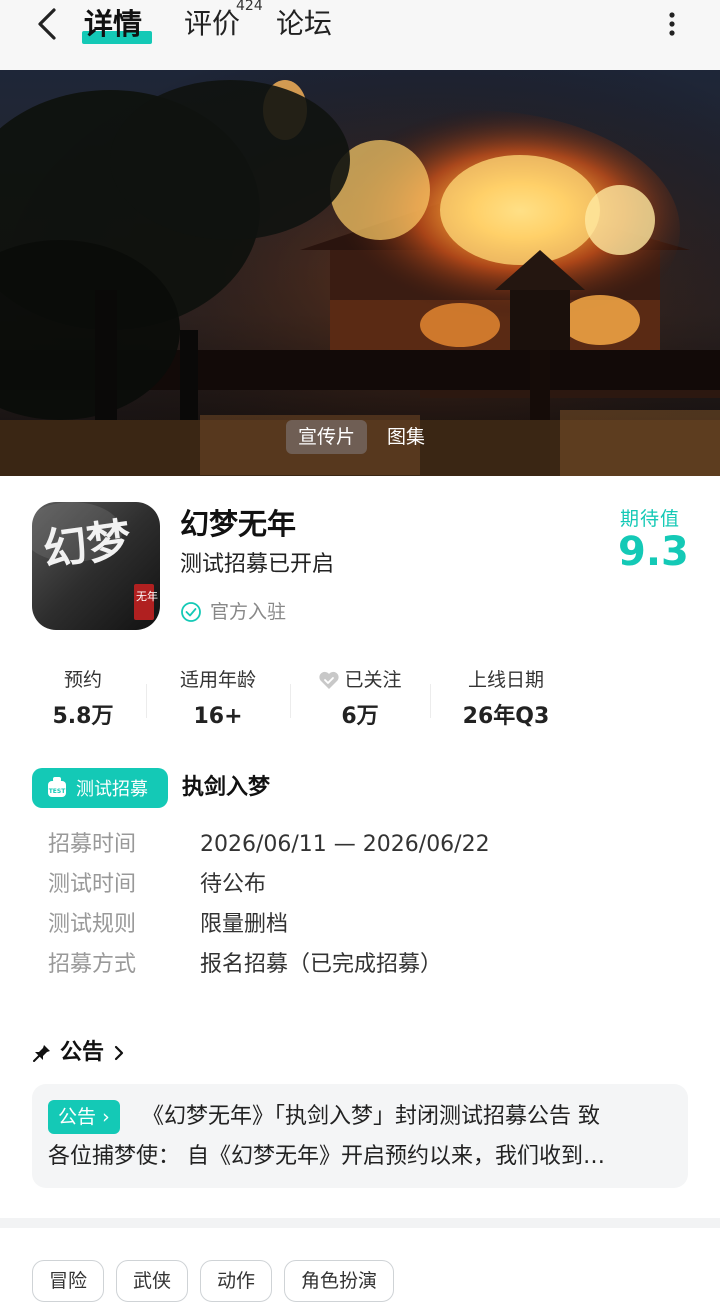 This screenshot has width=720, height=1305. What do you see at coordinates (92, 844) in the screenshot?
I see `recruit-detail-key: 招募时间` at bounding box center [92, 844].